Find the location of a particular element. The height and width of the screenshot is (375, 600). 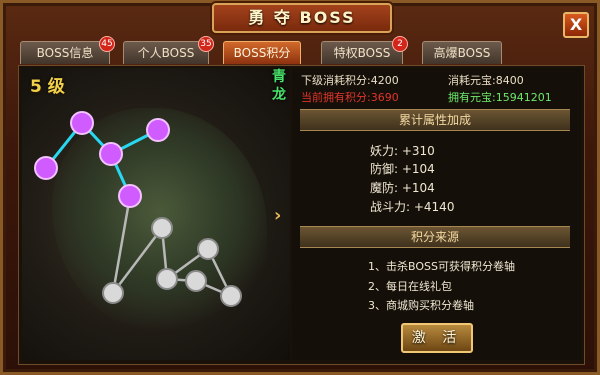

owned-points: 当前拥有积分:3690 is located at coordinates (350, 97).